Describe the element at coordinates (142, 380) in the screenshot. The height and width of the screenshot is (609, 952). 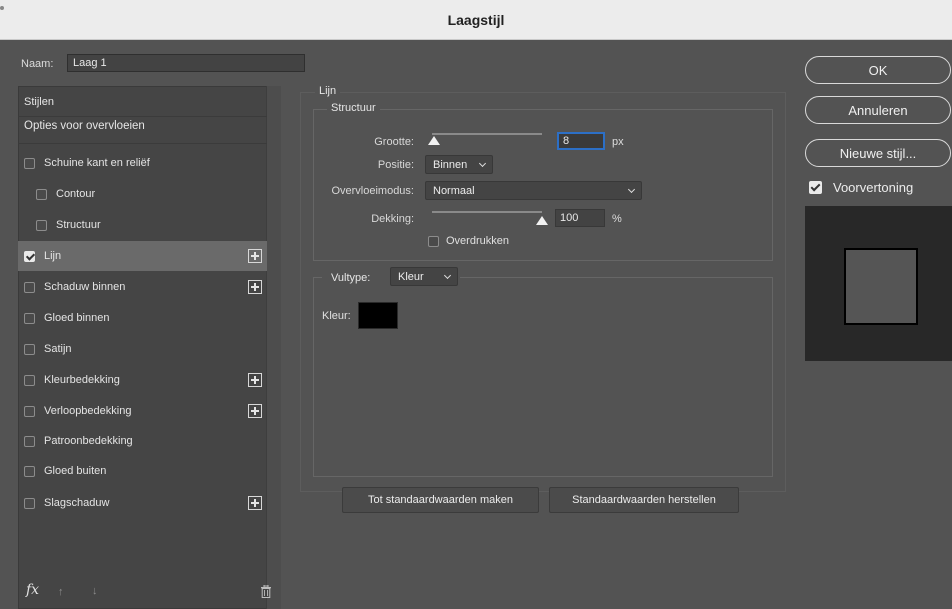
I see `style-item-color-overlay: Kleurbedekking` at that location.